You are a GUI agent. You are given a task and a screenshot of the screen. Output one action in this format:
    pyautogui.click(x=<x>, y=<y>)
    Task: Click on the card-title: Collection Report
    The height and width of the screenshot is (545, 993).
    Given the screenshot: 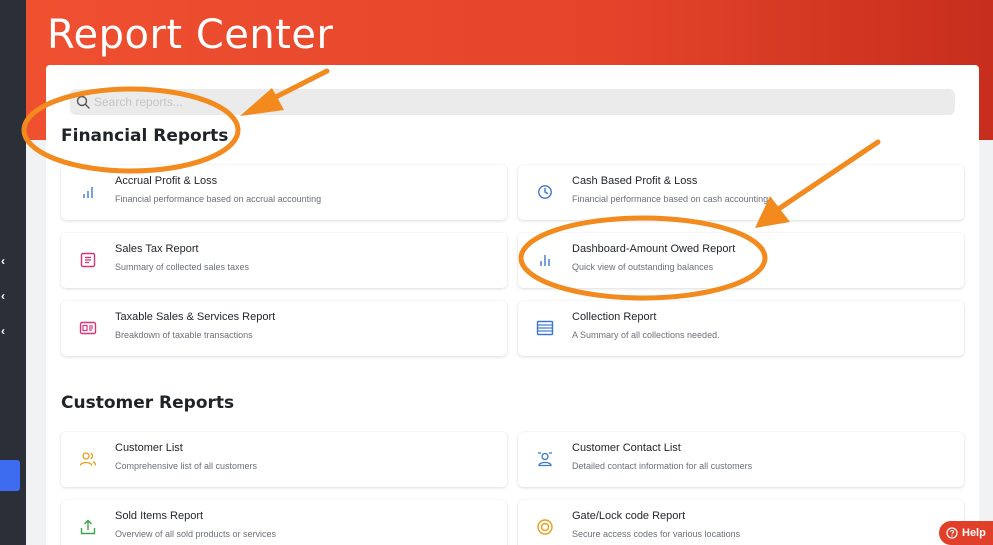 What is the action you would take?
    pyautogui.click(x=614, y=317)
    